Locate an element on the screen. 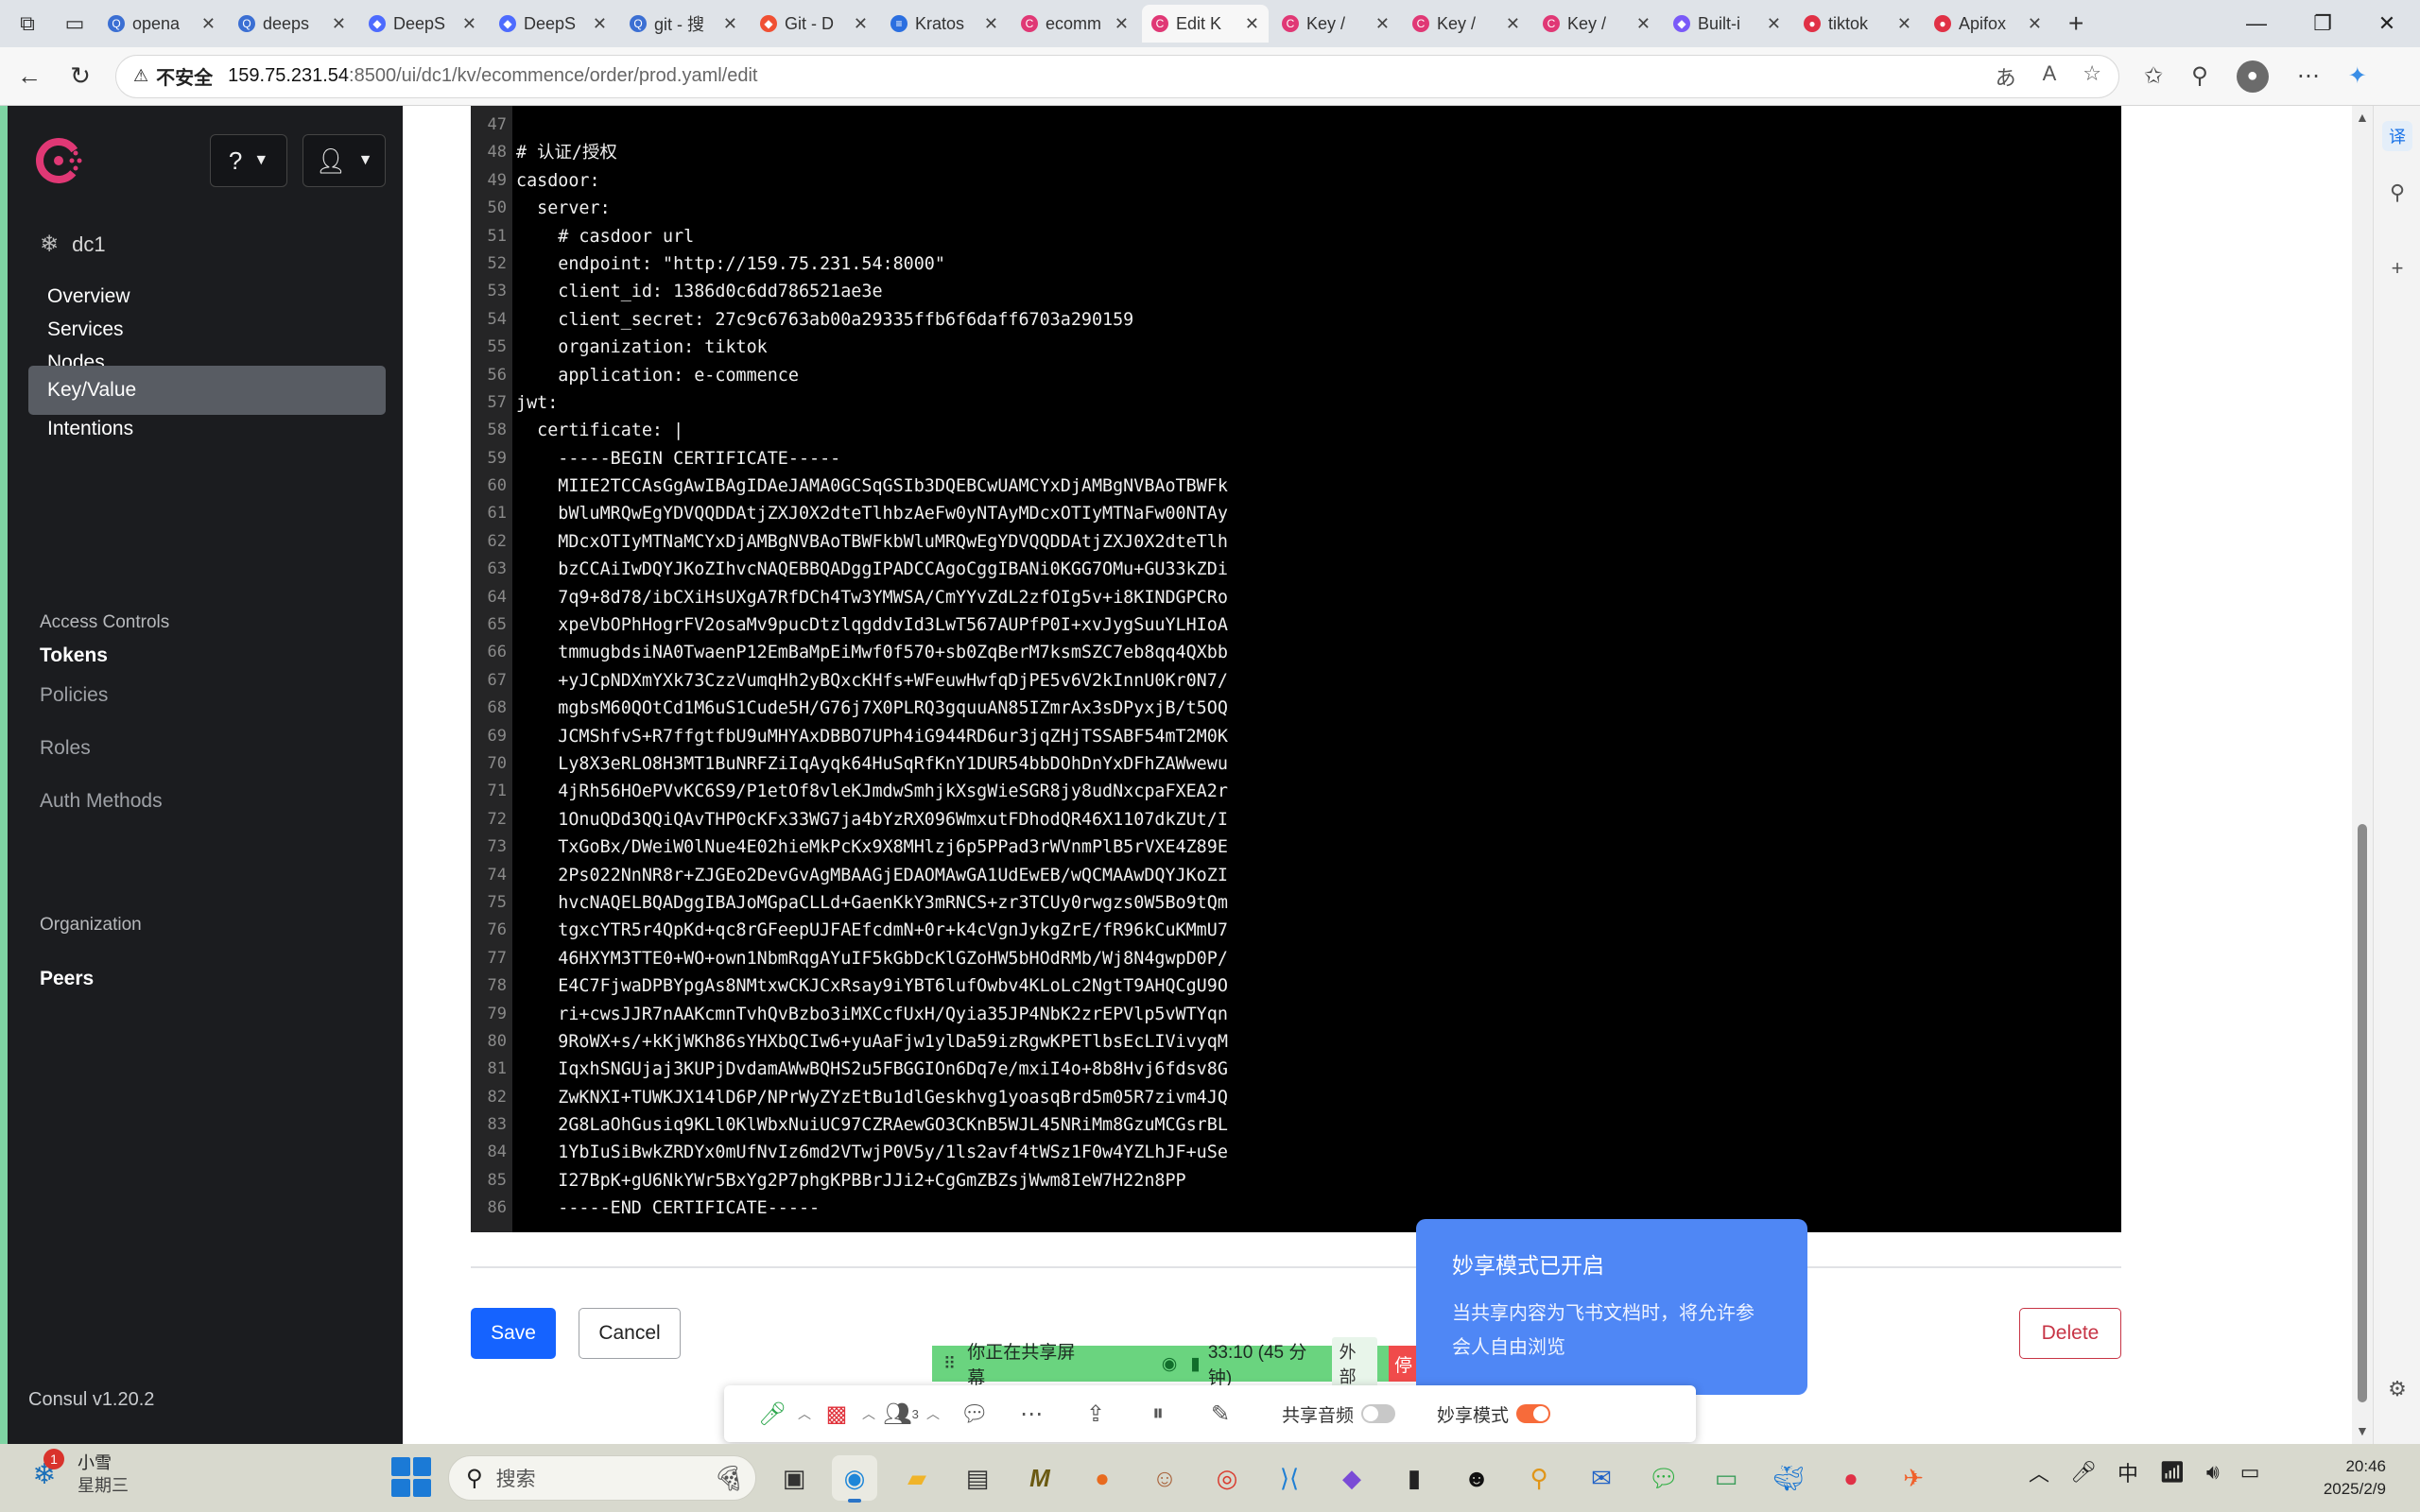 The width and height of the screenshot is (2420, 1512). datacenter-selector: ❄ dc1 is located at coordinates (73, 244).